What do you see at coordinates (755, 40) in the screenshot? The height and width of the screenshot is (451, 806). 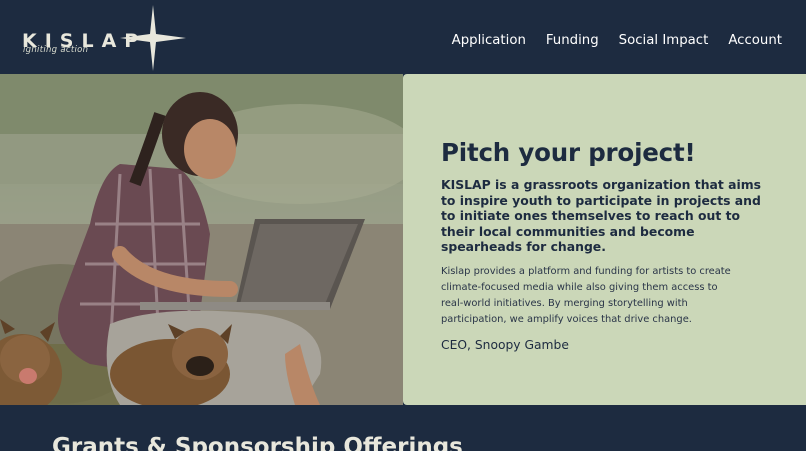 I see `nav-link-account: Account` at bounding box center [755, 40].